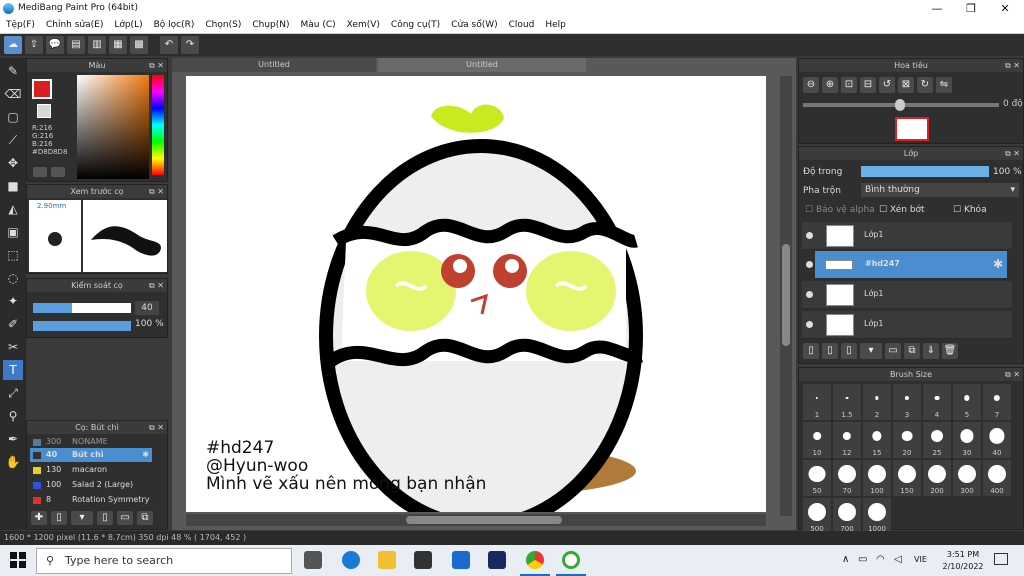 This screenshot has width=1024, height=576. I want to click on maximize-button: ❐, so click(971, 8).